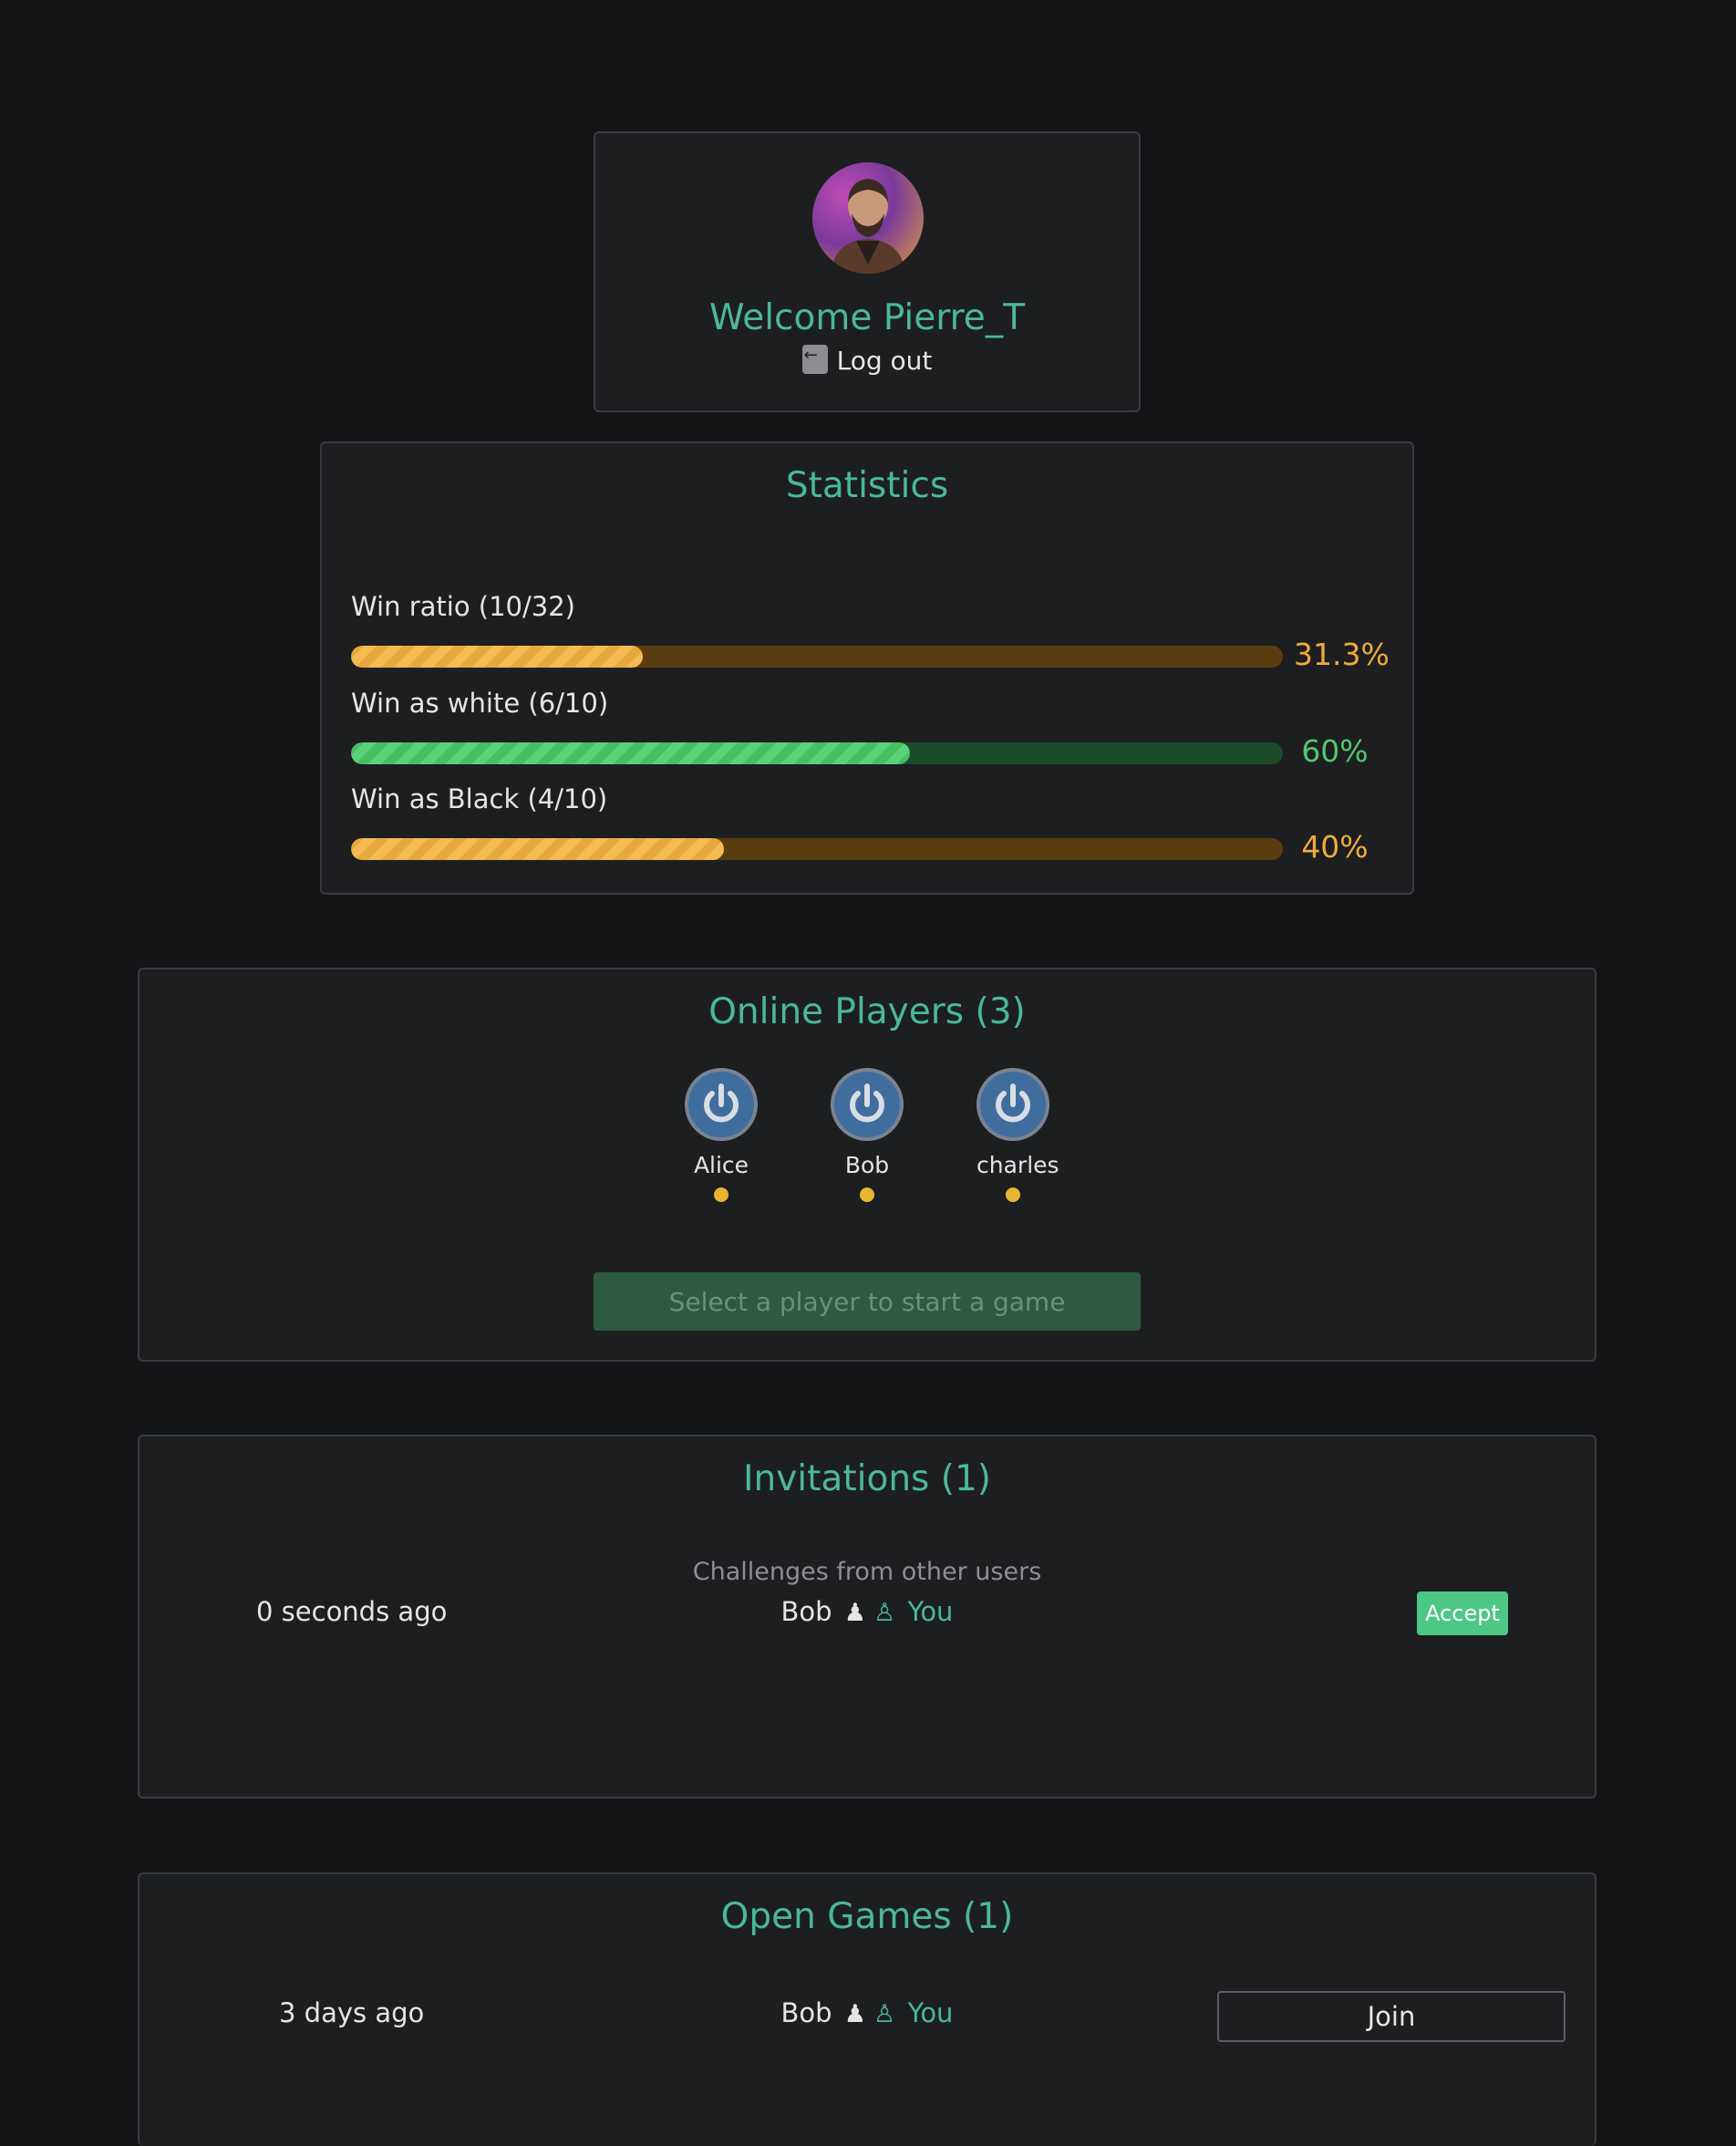 This screenshot has height=2146, width=1736. I want to click on player-bob: Bob, so click(867, 1135).